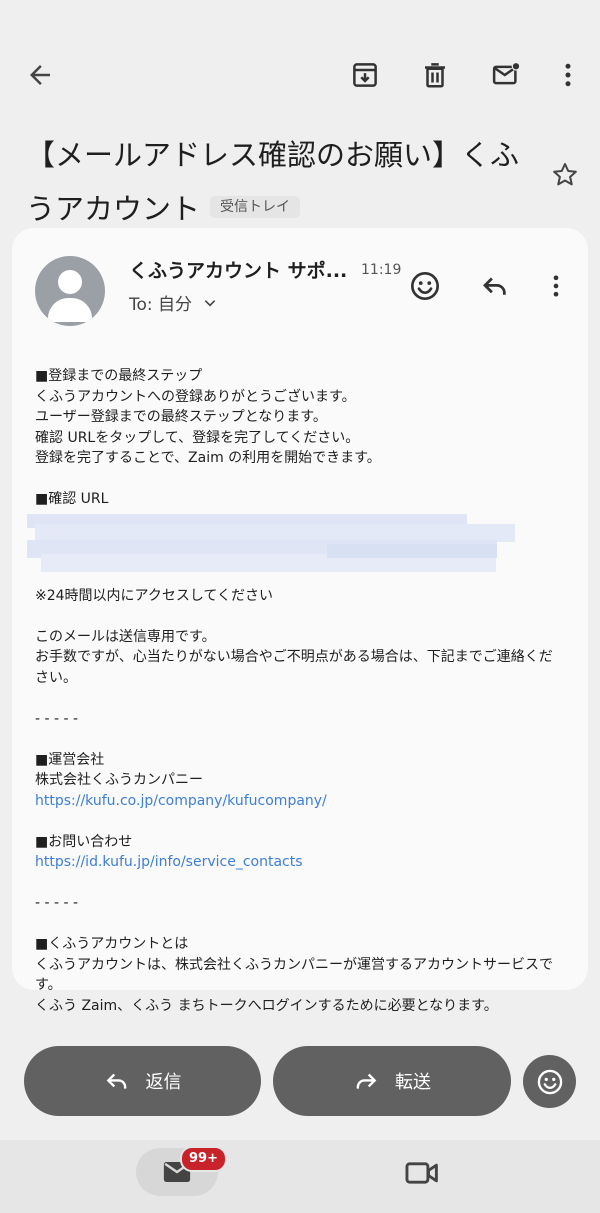 The width and height of the screenshot is (600, 1213). Describe the element at coordinates (181, 417) in the screenshot. I see `body-line: ユーザー登録までの最終ステップとなります。` at that location.